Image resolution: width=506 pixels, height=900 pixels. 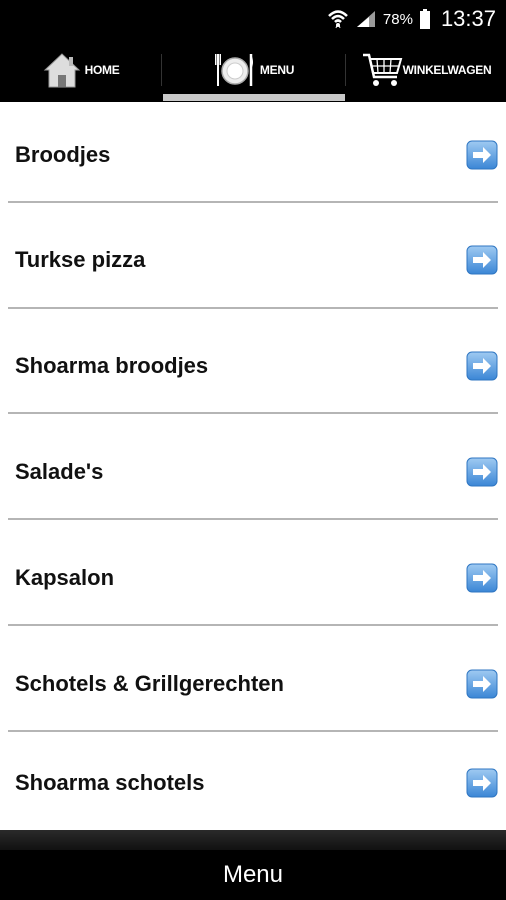 I want to click on tab-winkelwagen: WINKELWAGEN, so click(x=426, y=70).